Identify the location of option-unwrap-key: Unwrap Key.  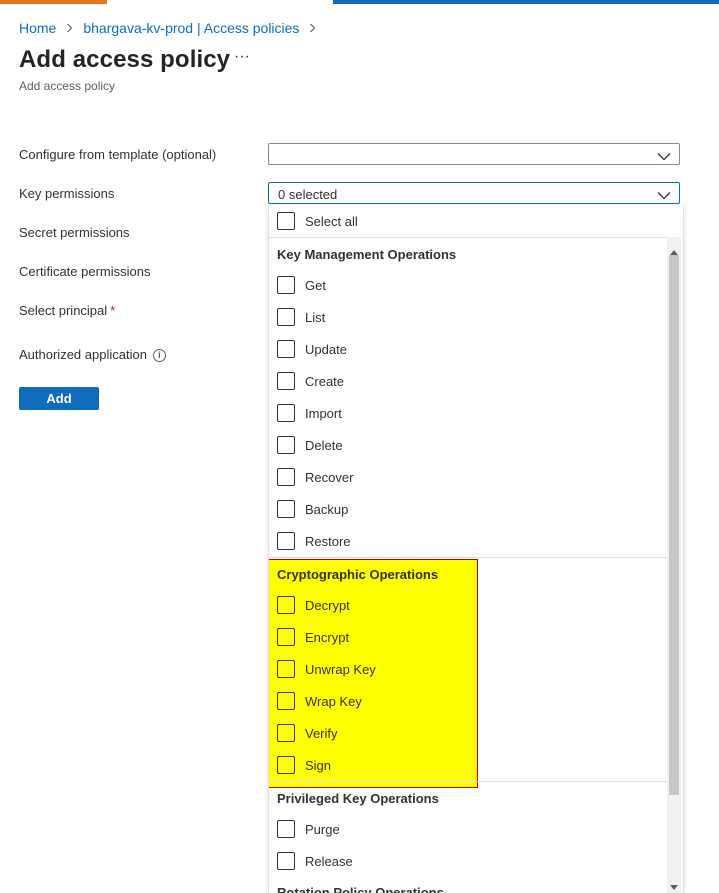
(326, 669).